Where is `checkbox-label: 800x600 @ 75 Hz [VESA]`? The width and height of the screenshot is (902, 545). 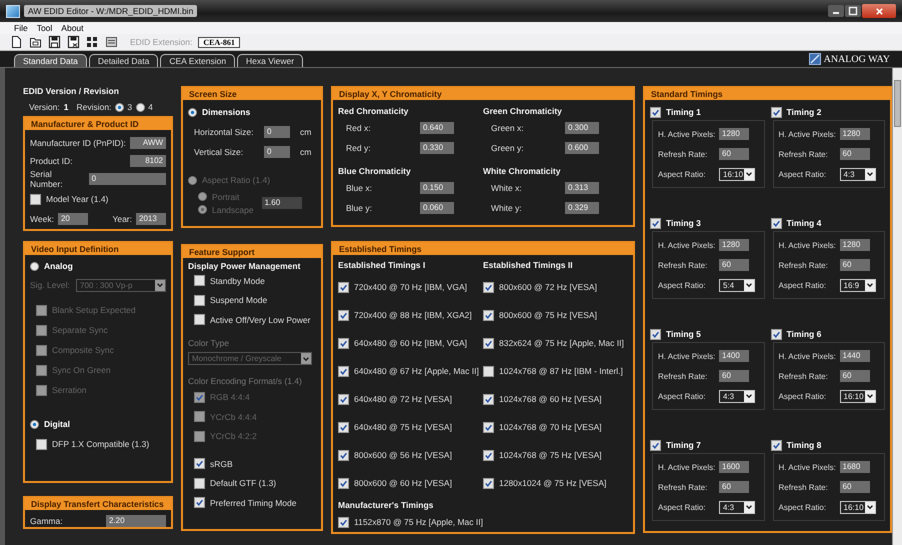 checkbox-label: 800x600 @ 75 Hz [VESA] is located at coordinates (548, 315).